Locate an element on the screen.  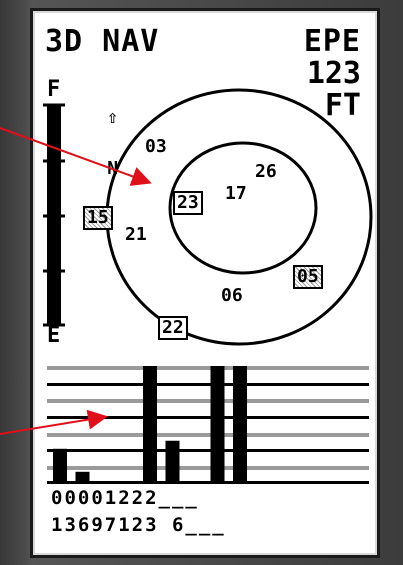
prn-ones-row: 13697123 6___ is located at coordinates (138, 525).